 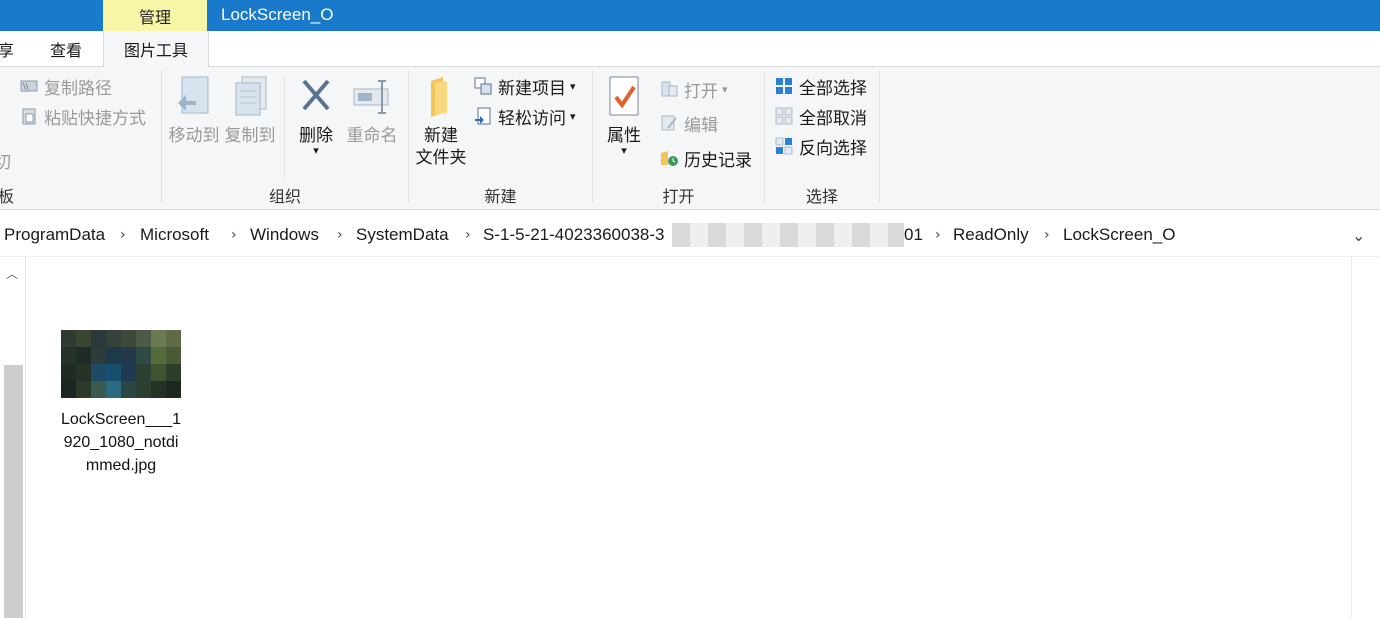 What do you see at coordinates (788, 235) in the screenshot?
I see `redacted-mosaic` at bounding box center [788, 235].